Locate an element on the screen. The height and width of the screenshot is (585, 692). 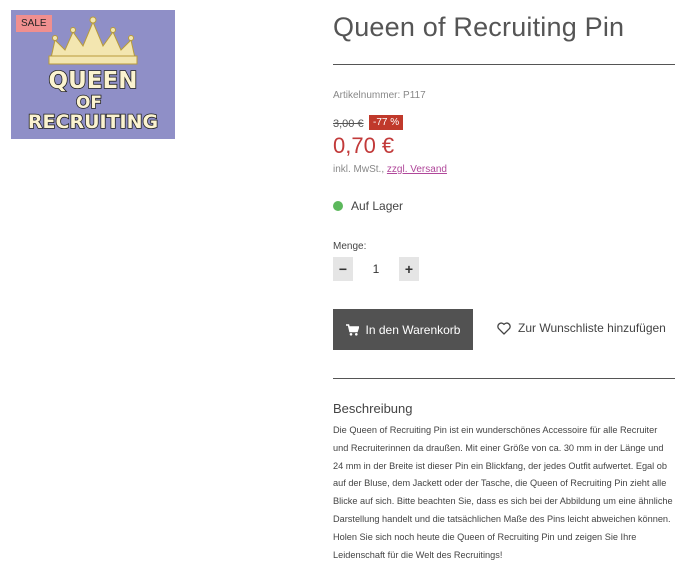
sku: Artikelnummer: P117 is located at coordinates (379, 95).